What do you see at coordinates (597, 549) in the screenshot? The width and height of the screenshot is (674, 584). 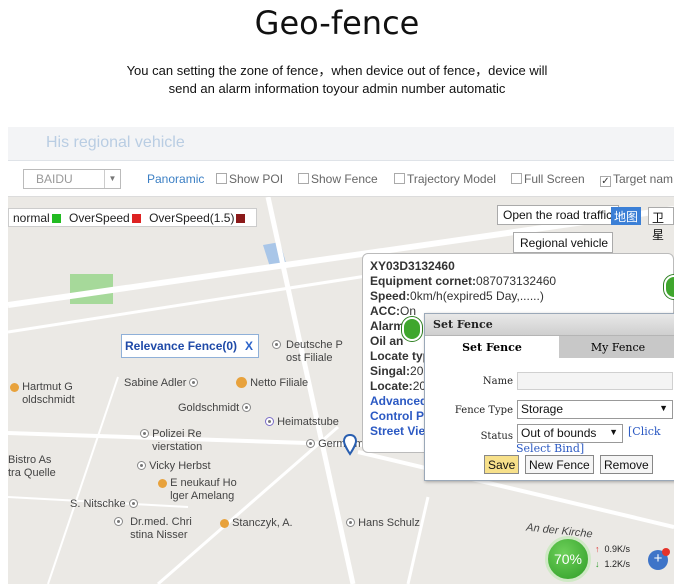 I see `arrow-up-icon: ↑` at bounding box center [597, 549].